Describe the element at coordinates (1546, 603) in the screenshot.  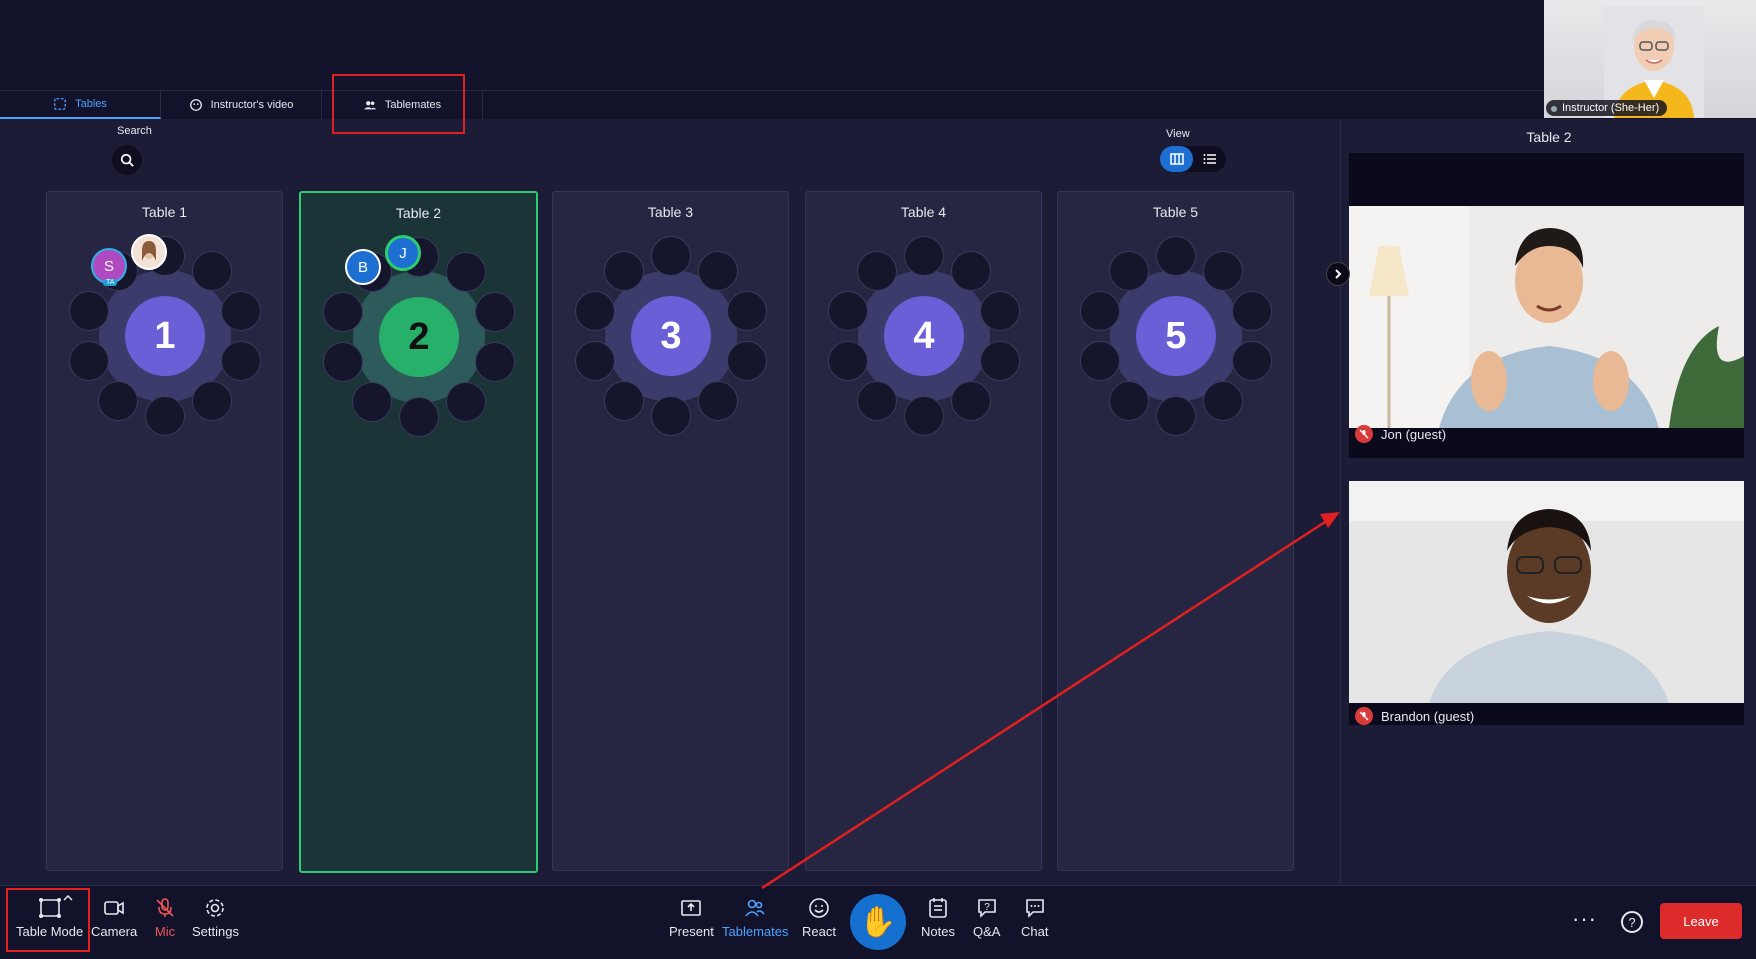
I see `participant-tile-brandon: Brandon (guest)` at that location.